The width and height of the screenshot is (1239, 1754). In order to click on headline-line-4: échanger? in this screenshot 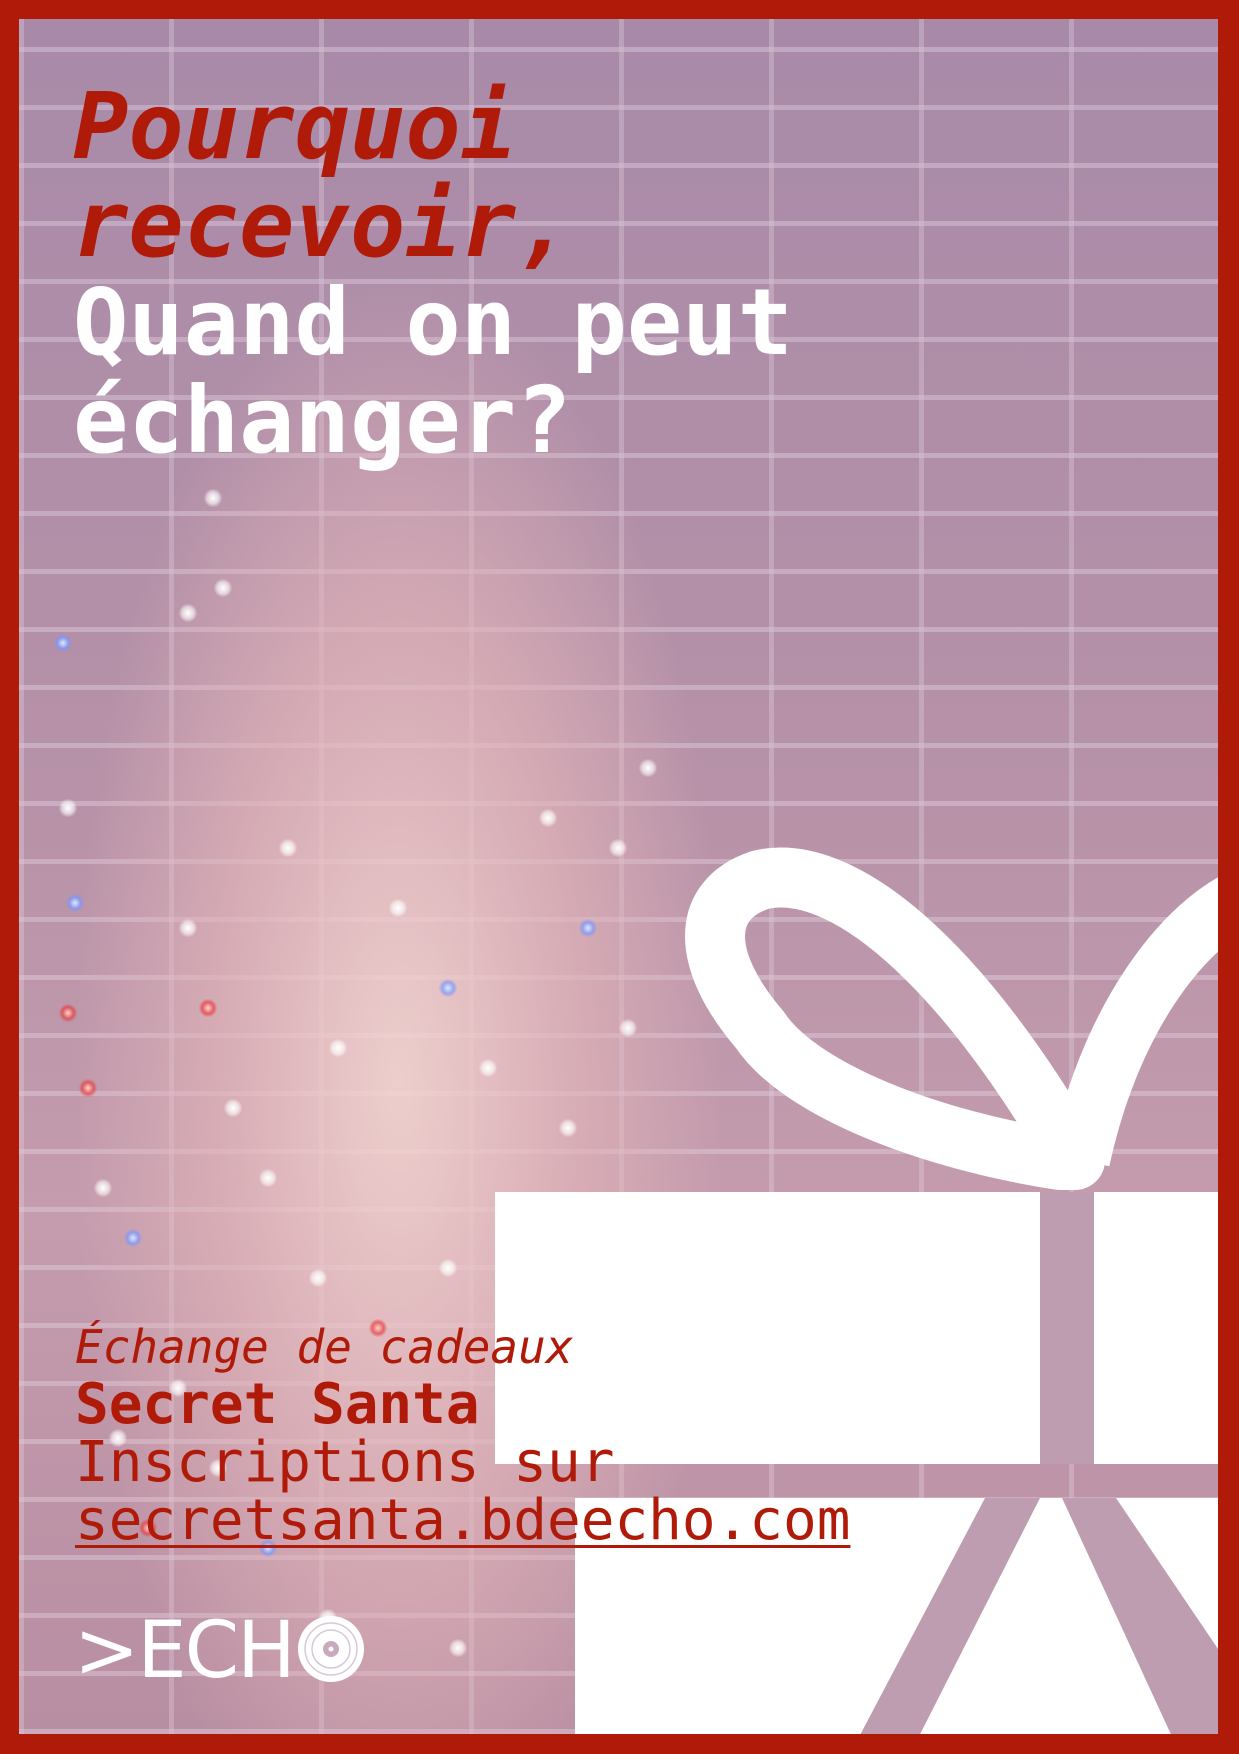, I will do `click(322, 420)`.